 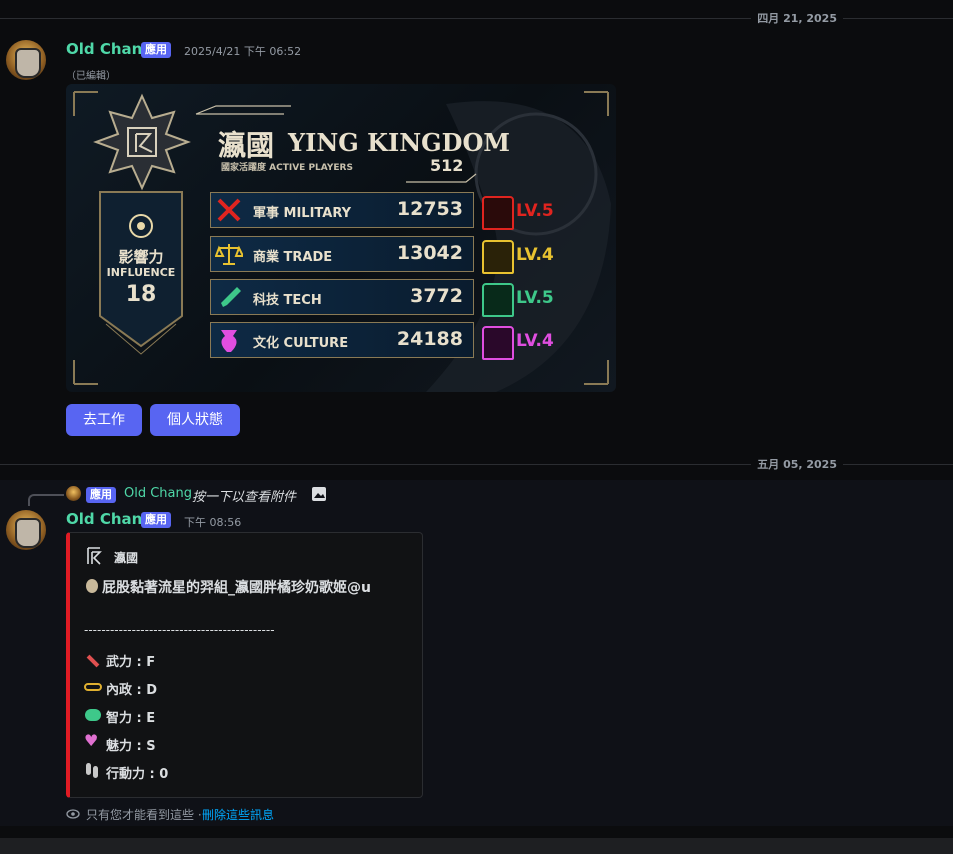 What do you see at coordinates (287, 168) in the screenshot?
I see `active-players-label: 國家活躍度 ACTIVE PLAYERS` at bounding box center [287, 168].